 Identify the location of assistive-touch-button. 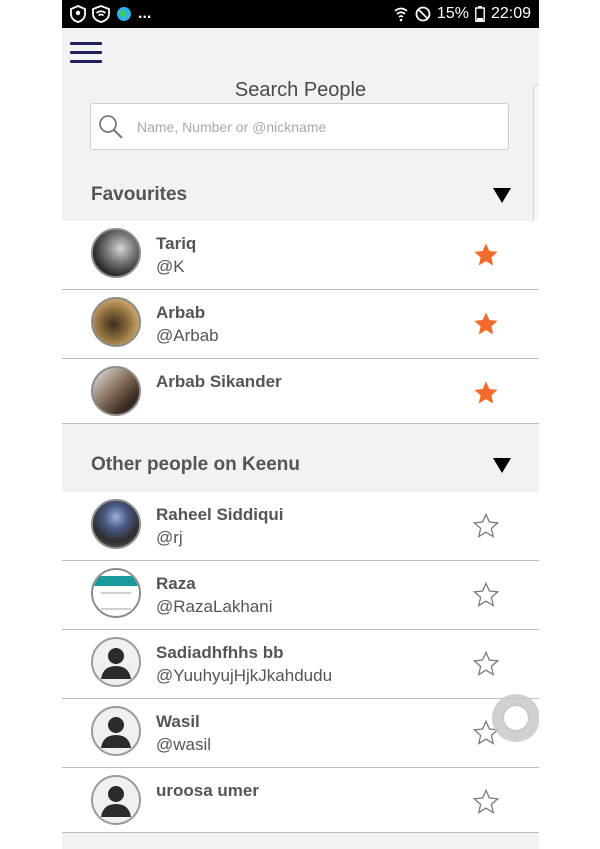
(515, 718).